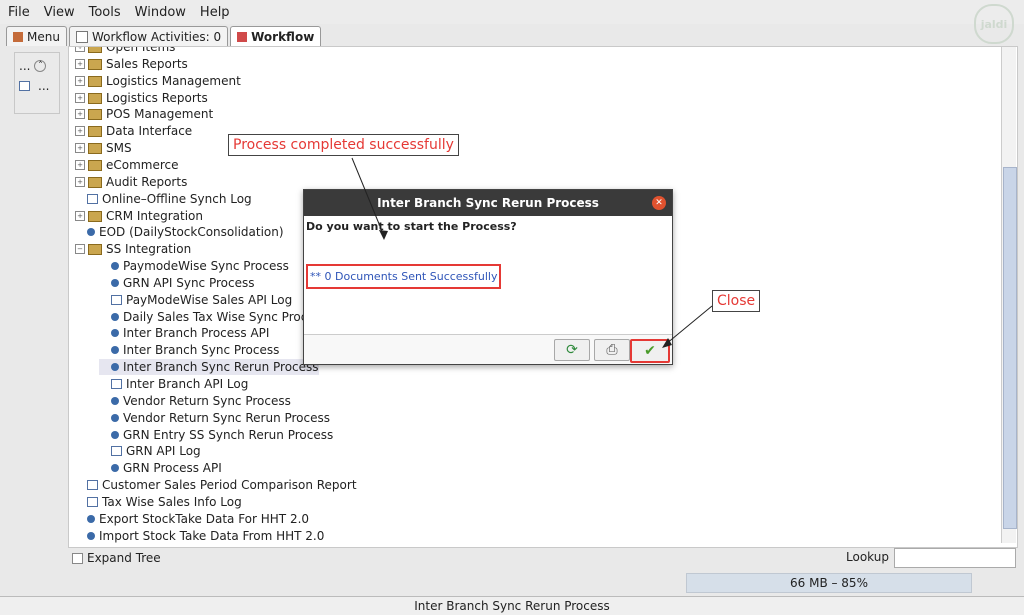  Describe the element at coordinates (214, 418) in the screenshot. I see `tree-item: Vendor Return Sync Rerun Process` at that location.